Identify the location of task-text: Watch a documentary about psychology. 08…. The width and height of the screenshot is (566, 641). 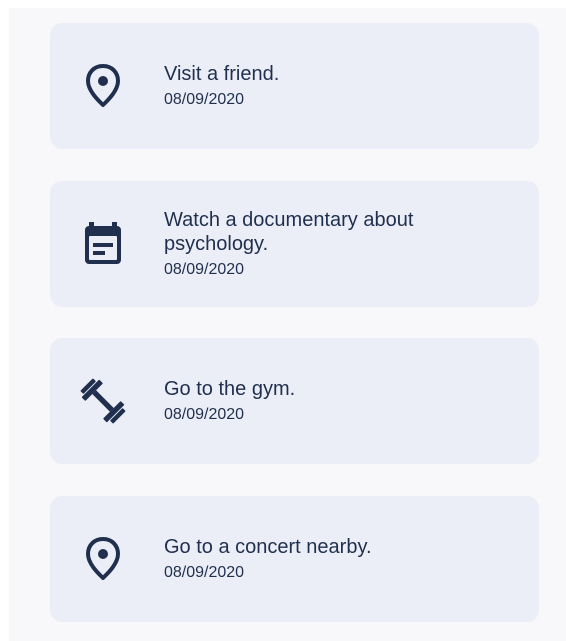
(339, 244).